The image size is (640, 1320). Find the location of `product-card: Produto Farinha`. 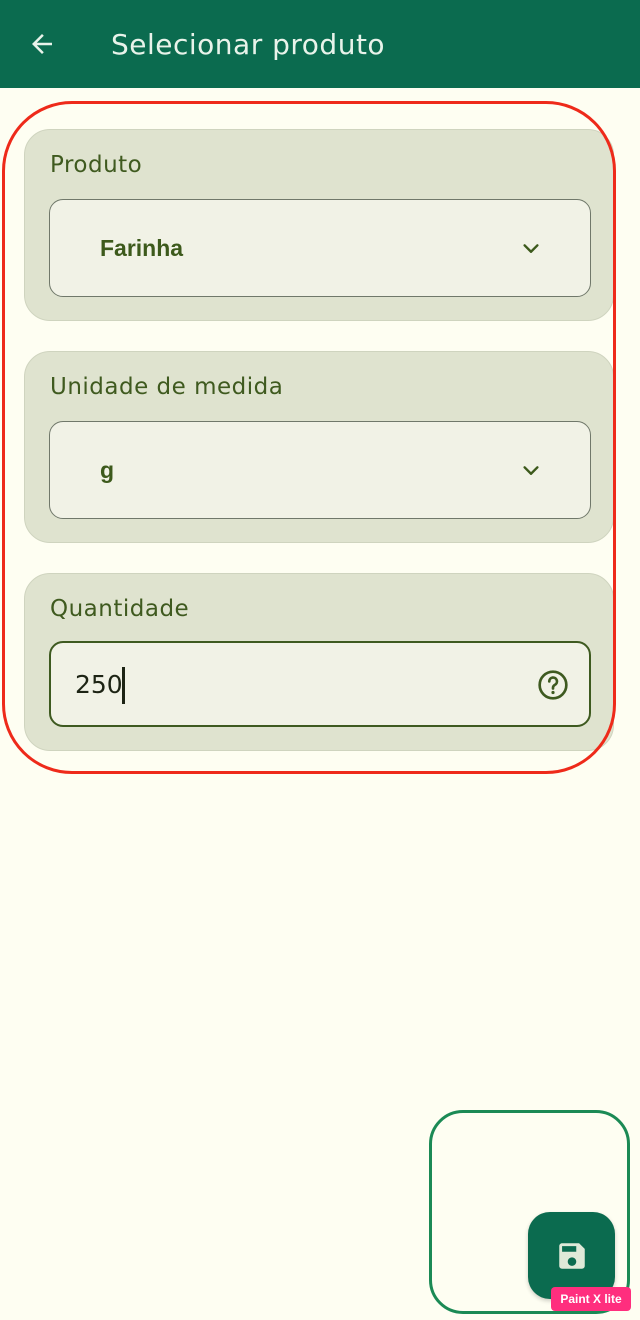

product-card: Produto Farinha is located at coordinates (319, 225).